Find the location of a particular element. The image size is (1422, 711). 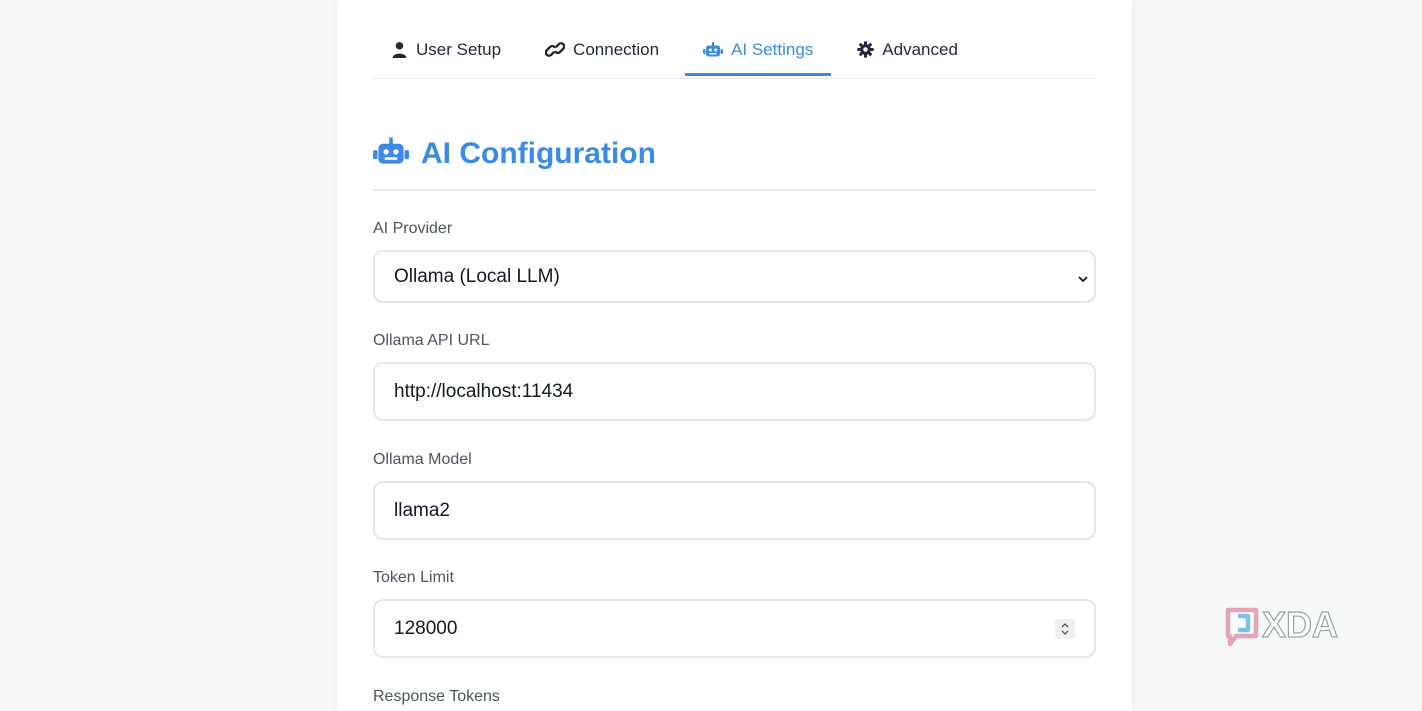

gear-icon is located at coordinates (865, 49).